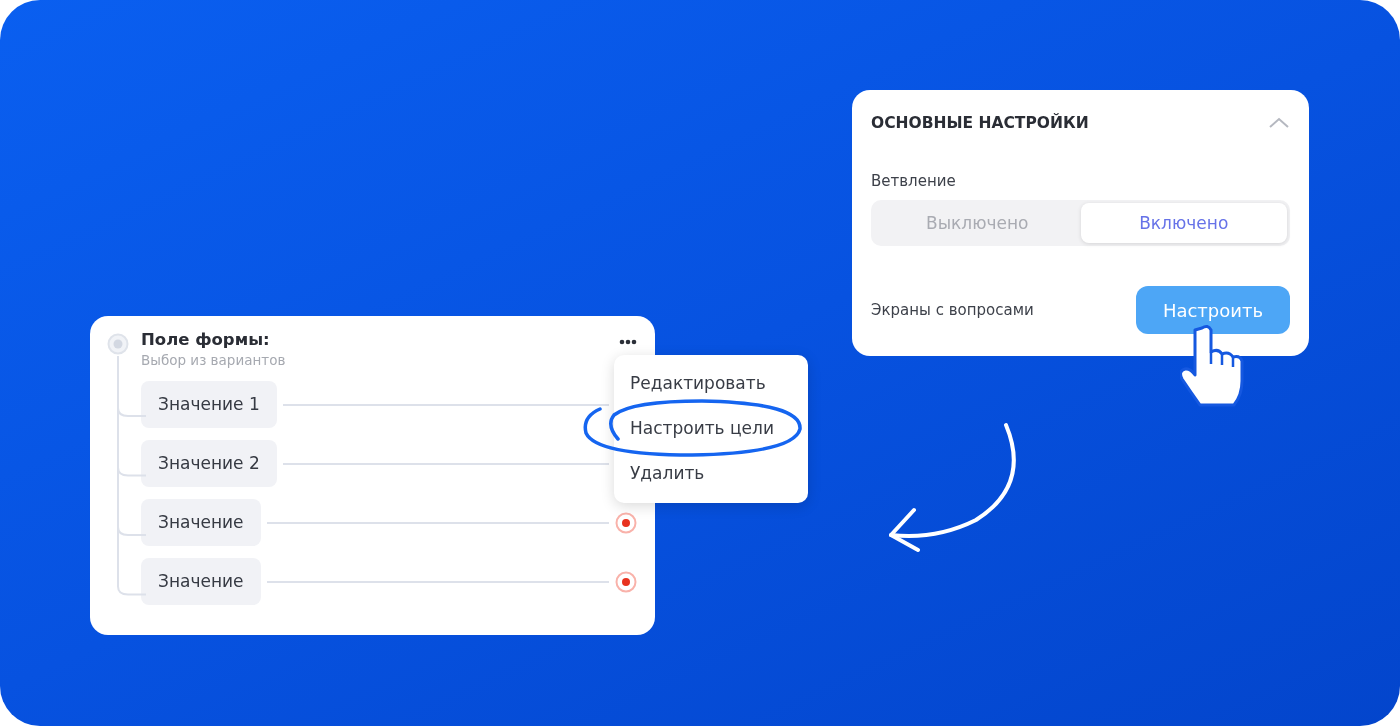 Image resolution: width=1400 pixels, height=726 pixels. Describe the element at coordinates (213, 360) in the screenshot. I see `field-subtitle: Выбор из вариантов` at that location.